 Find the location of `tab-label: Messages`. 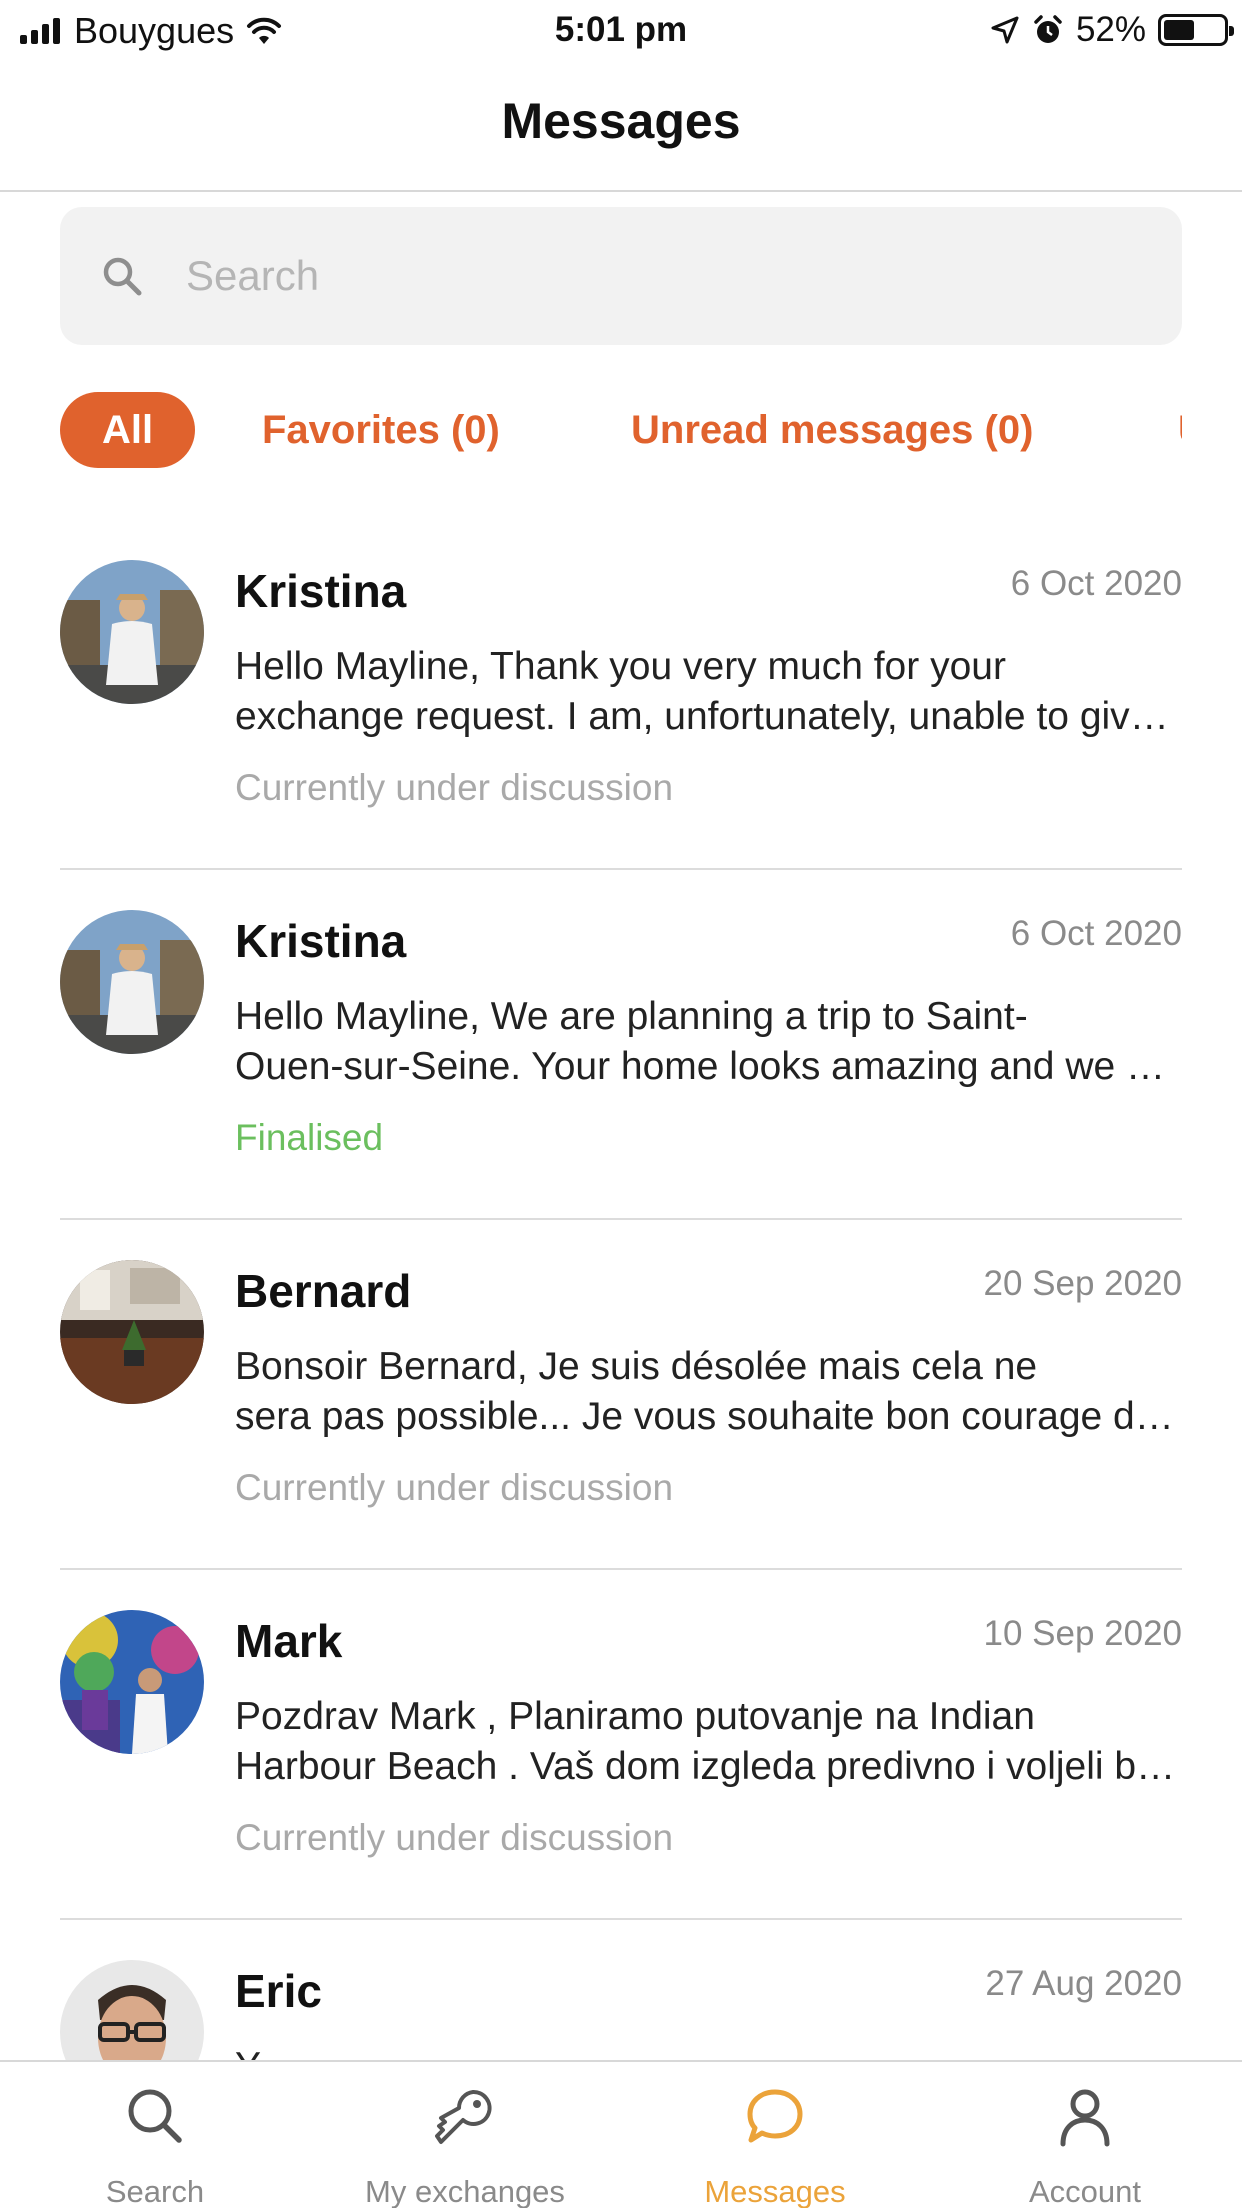

tab-label: Messages is located at coordinates (775, 2191).